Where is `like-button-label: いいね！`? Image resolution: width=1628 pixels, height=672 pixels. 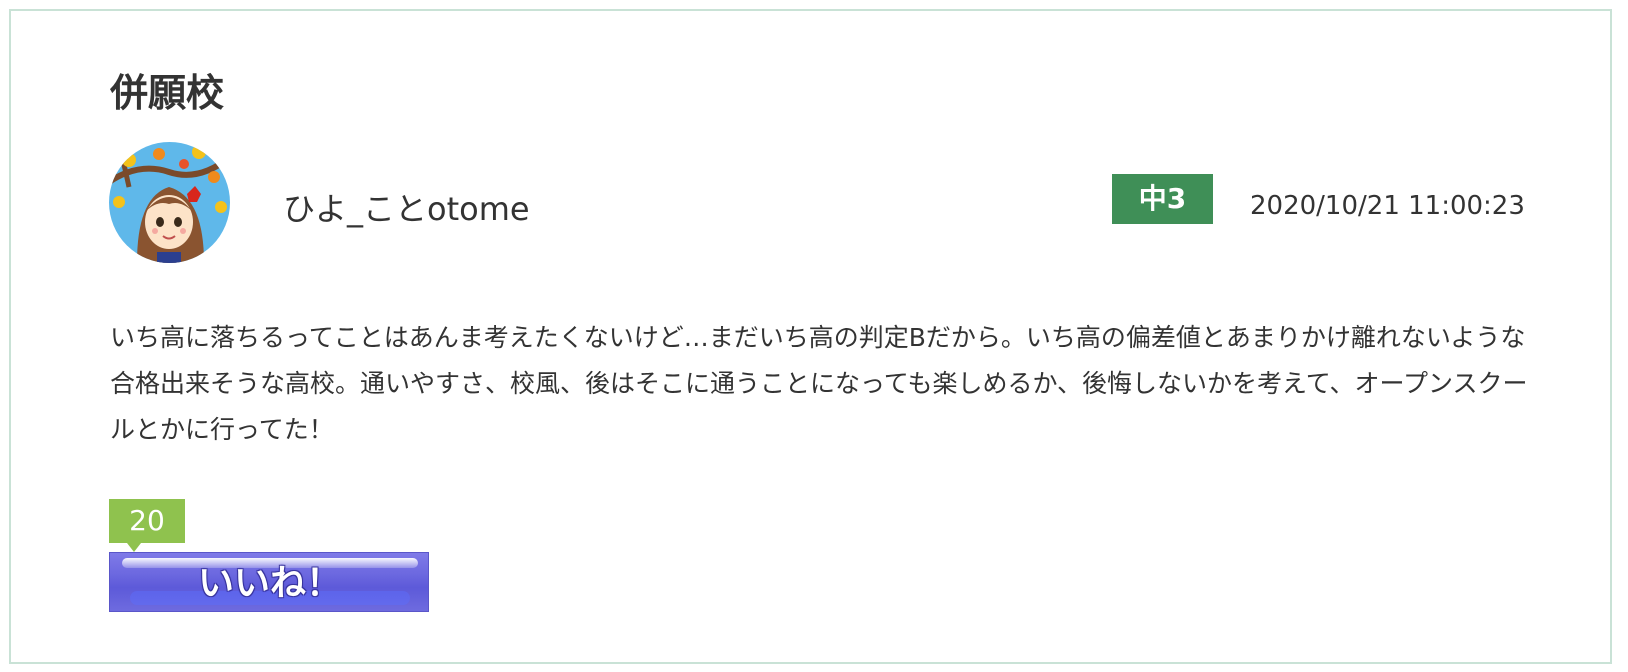 like-button-label: いいね！ is located at coordinates (269, 583).